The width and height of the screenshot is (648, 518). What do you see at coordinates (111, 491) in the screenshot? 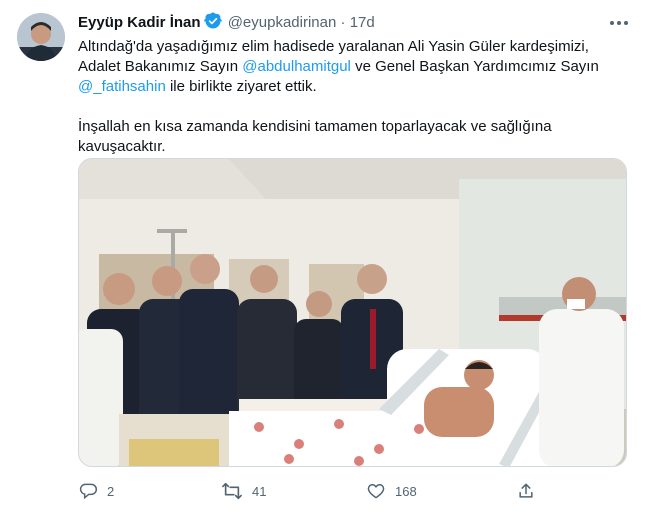
I see `reply-count: 2` at bounding box center [111, 491].